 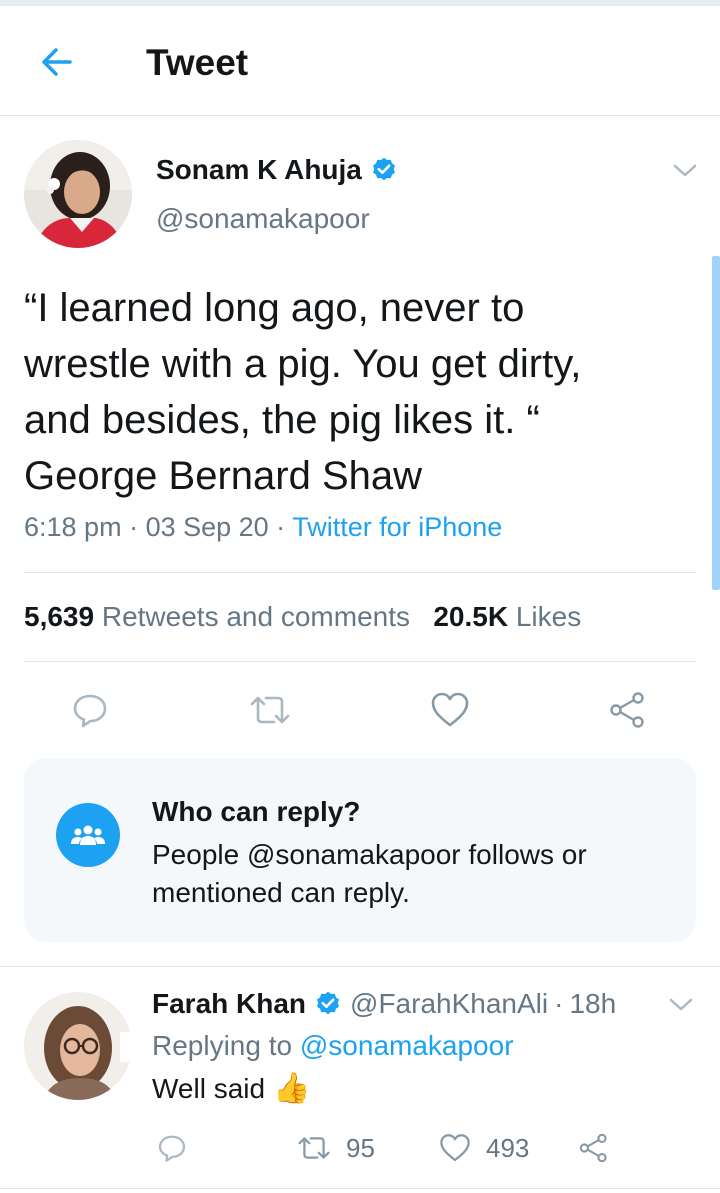 I want to click on reply-age: 18h, so click(x=593, y=1003).